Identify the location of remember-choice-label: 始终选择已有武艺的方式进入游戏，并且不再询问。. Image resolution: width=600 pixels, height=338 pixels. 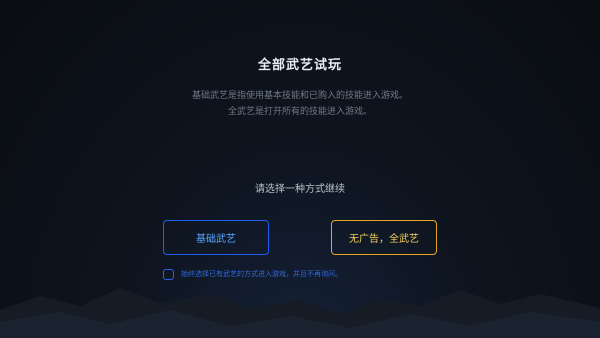
(261, 274).